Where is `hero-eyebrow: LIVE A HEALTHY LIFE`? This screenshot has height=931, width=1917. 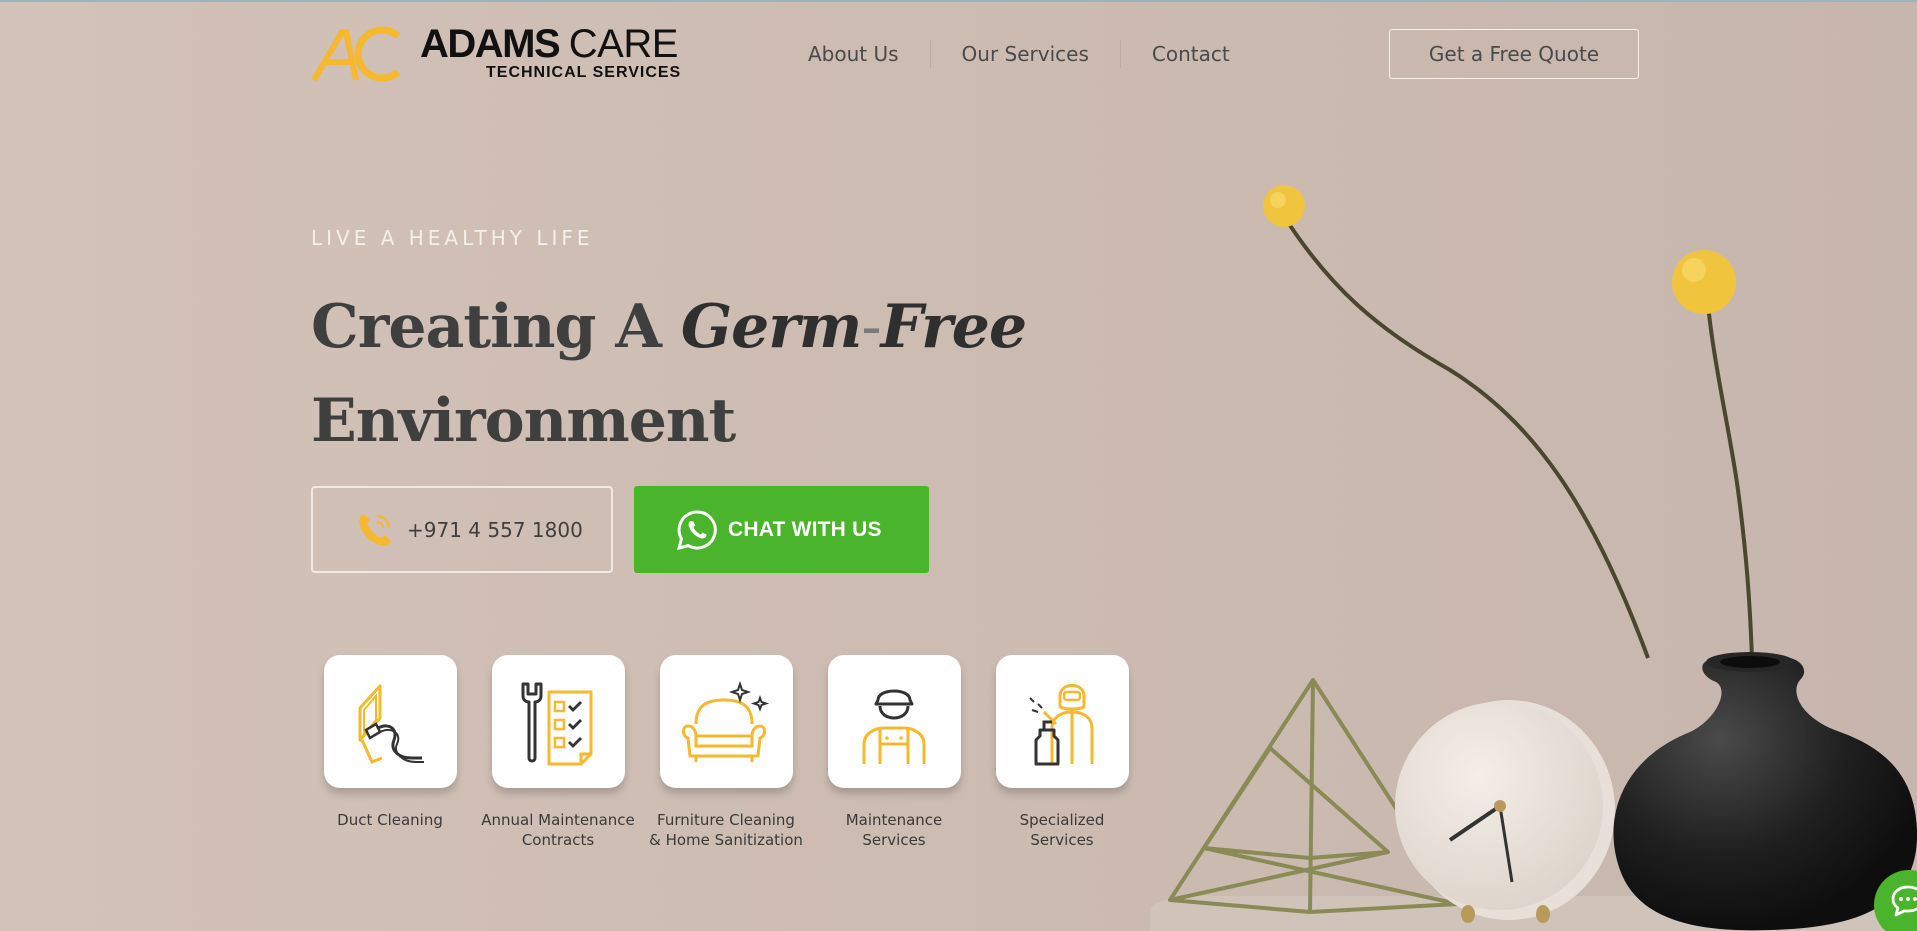
hero-eyebrow: LIVE A HEALTHY LIFE is located at coordinates (452, 238).